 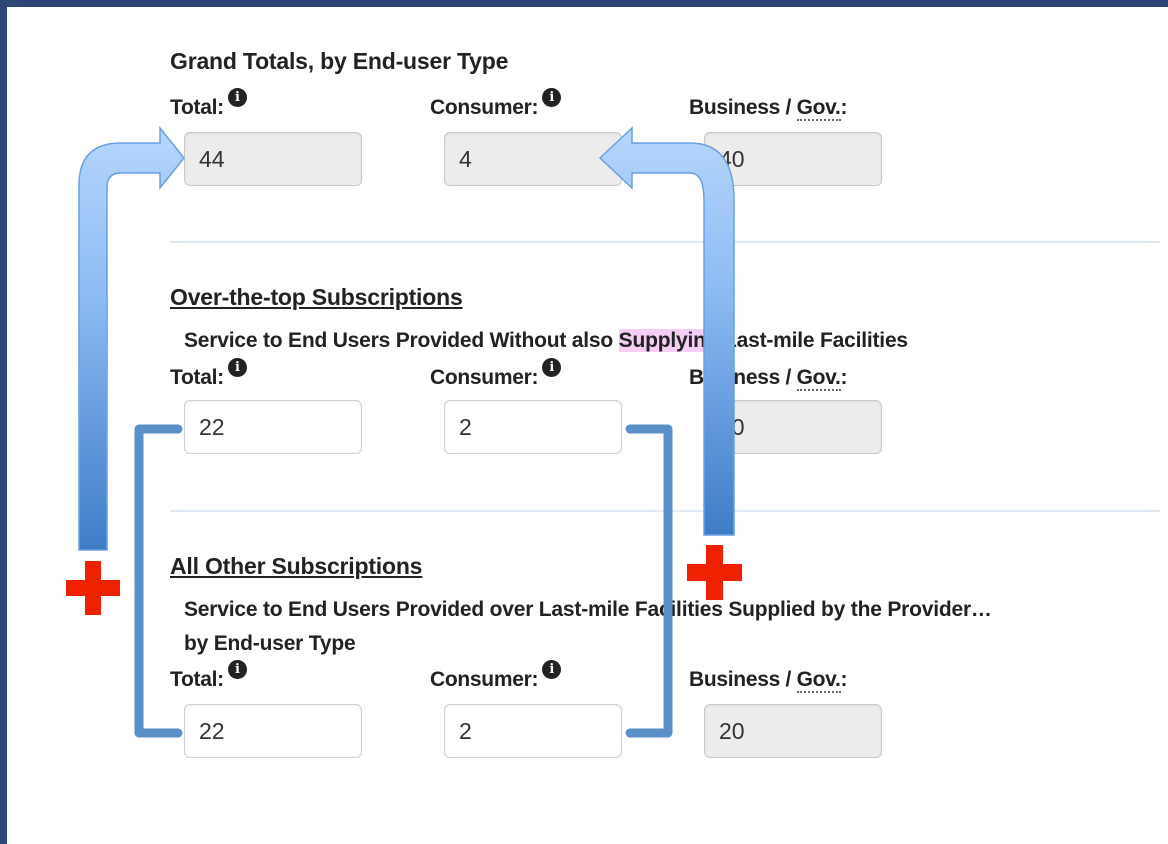 What do you see at coordinates (296, 566) in the screenshot?
I see `other-heading: All Other Subscriptions` at bounding box center [296, 566].